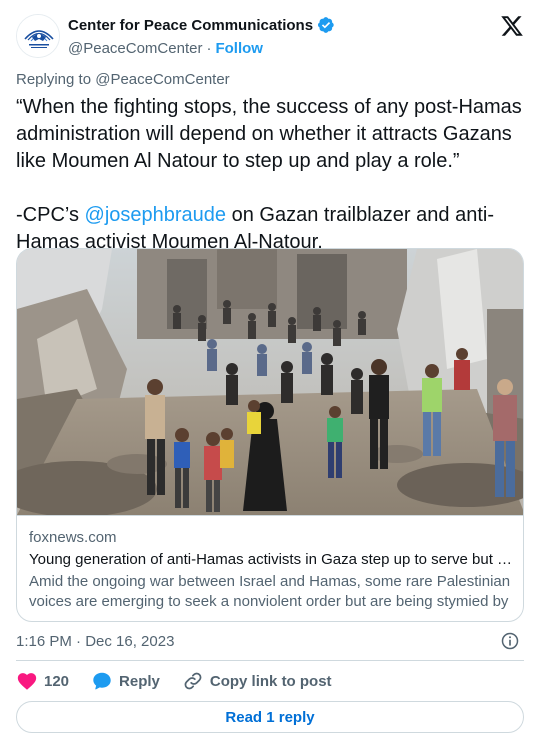 The image size is (540, 748). I want to click on author-handle: @PeaceComCenter, so click(135, 48).